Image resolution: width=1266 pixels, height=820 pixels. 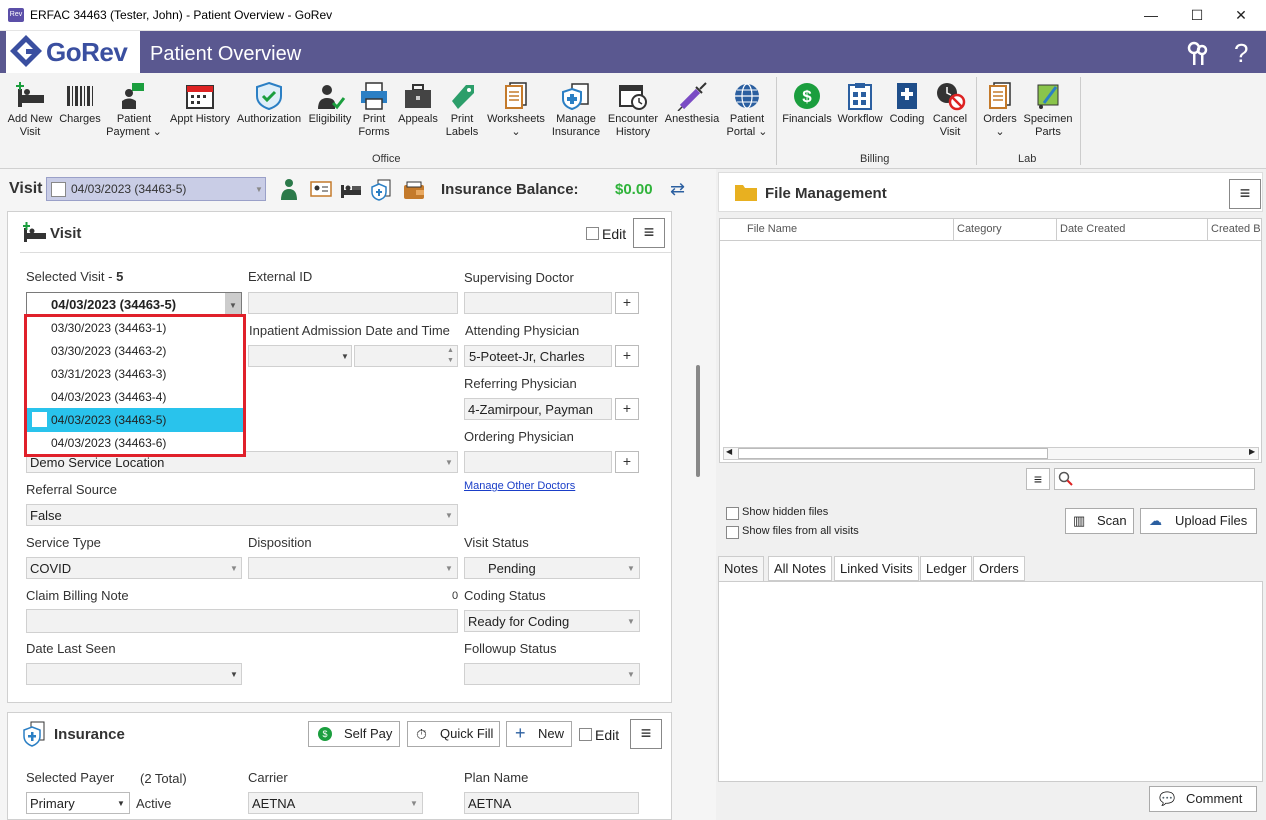 What do you see at coordinates (135, 420) in the screenshot?
I see `dropdown-option-selected: 04/03/2023 (34463-5)` at bounding box center [135, 420].